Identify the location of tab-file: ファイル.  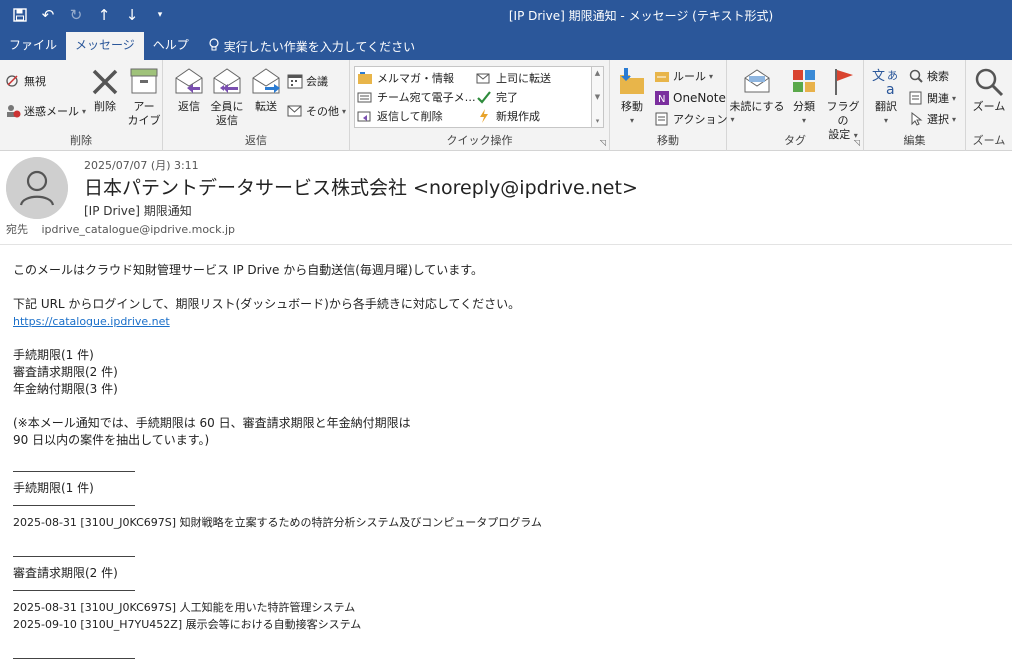
(33, 46).